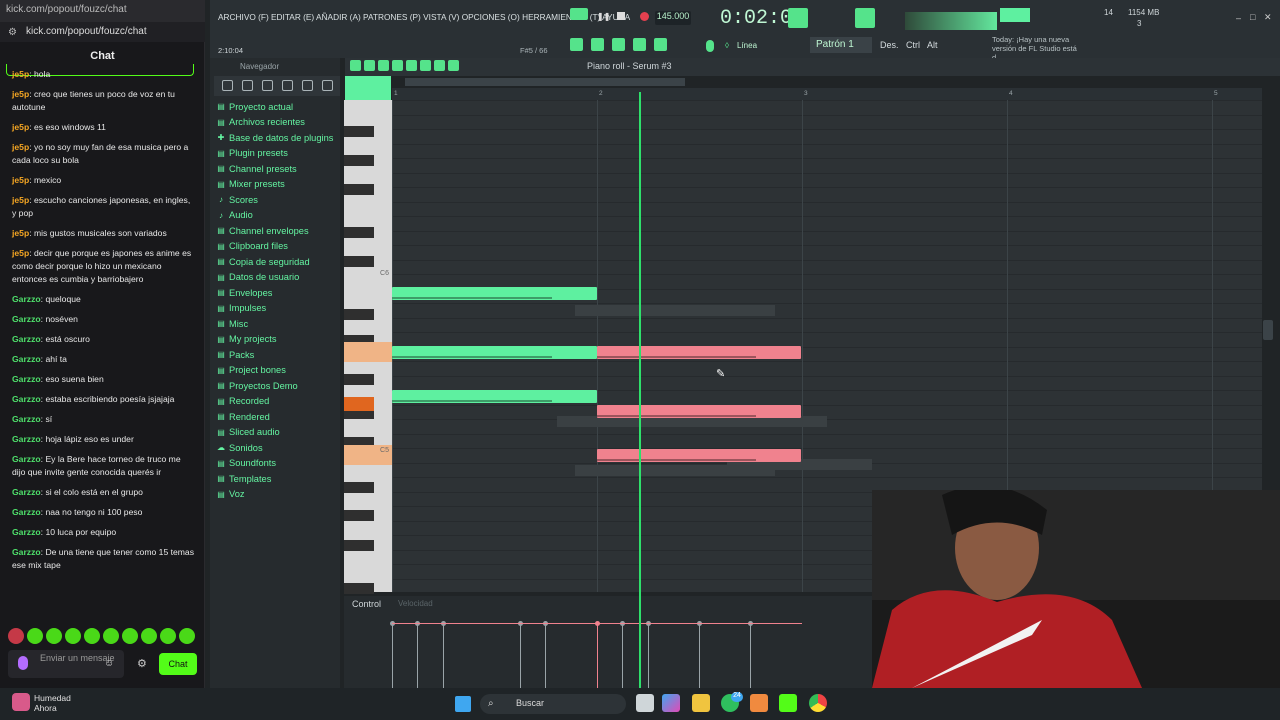 Image resolution: width=1280 pixels, height=720 pixels. Describe the element at coordinates (1268, 330) in the screenshot. I see `vertical-scrollbar` at that location.